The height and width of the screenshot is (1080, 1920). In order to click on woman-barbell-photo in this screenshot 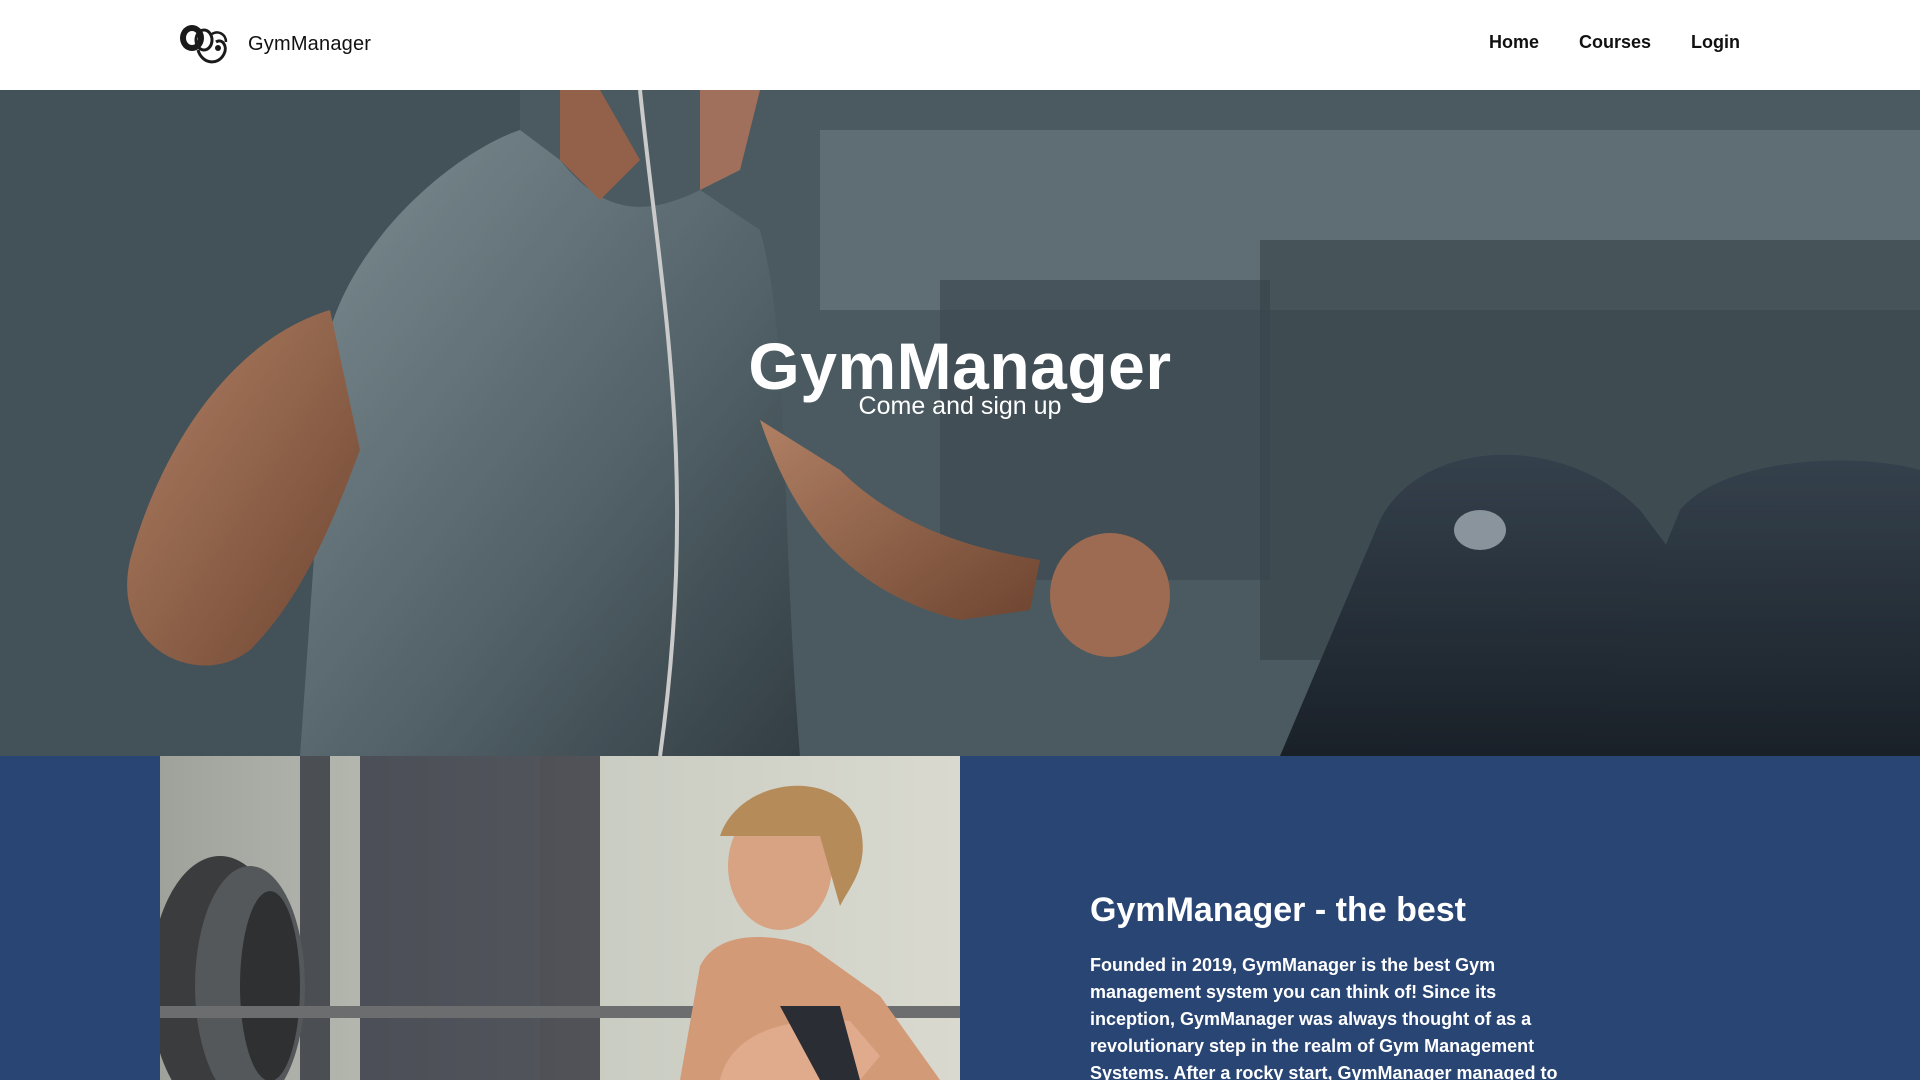, I will do `click(560, 918)`.